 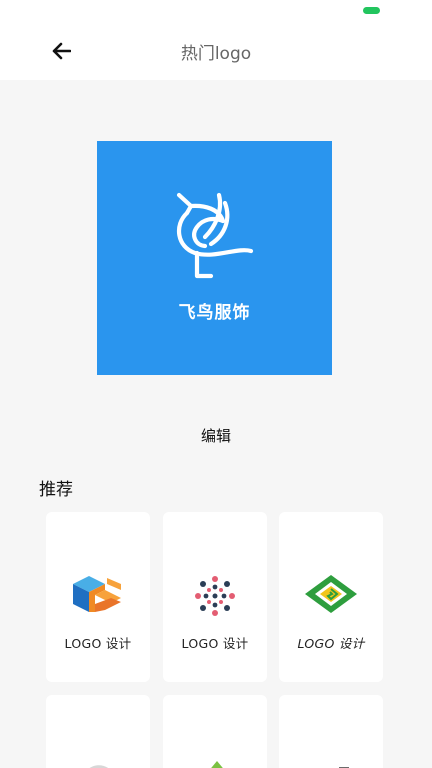 I want to click on crane-bird-icon, so click(x=215, y=235).